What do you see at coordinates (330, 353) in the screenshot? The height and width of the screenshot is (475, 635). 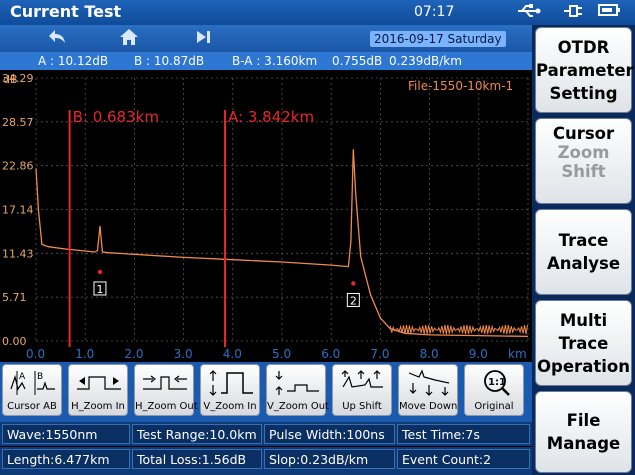 I see `x-tick-label: 6.0` at bounding box center [330, 353].